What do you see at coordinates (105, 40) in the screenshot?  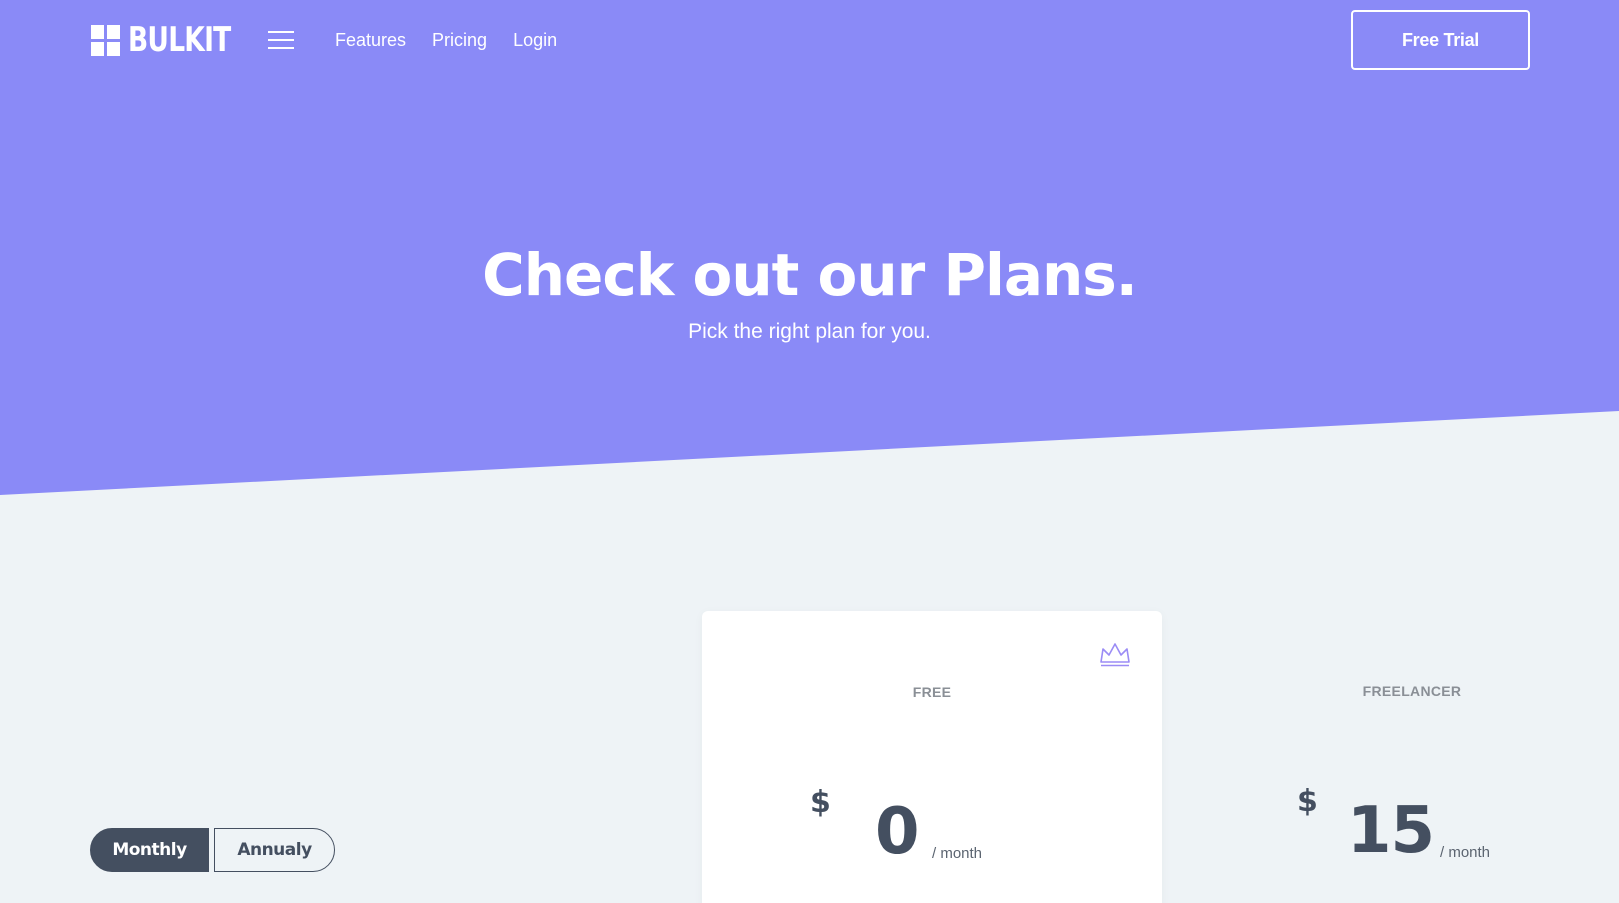 I see `logo-grid-icon` at bounding box center [105, 40].